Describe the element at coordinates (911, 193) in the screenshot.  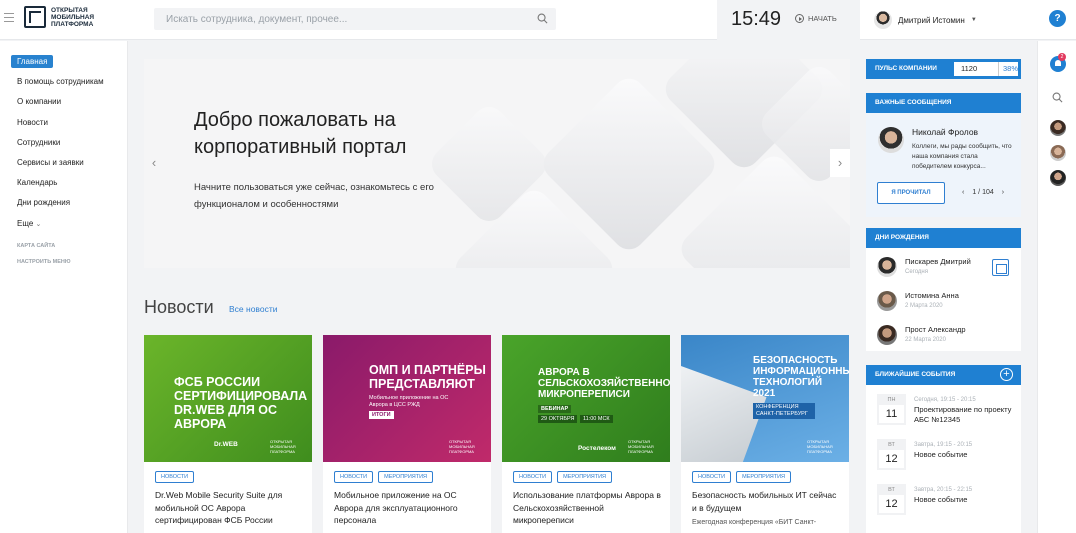
I see `mark-read-button: Я ПРОЧИТАЛ` at that location.